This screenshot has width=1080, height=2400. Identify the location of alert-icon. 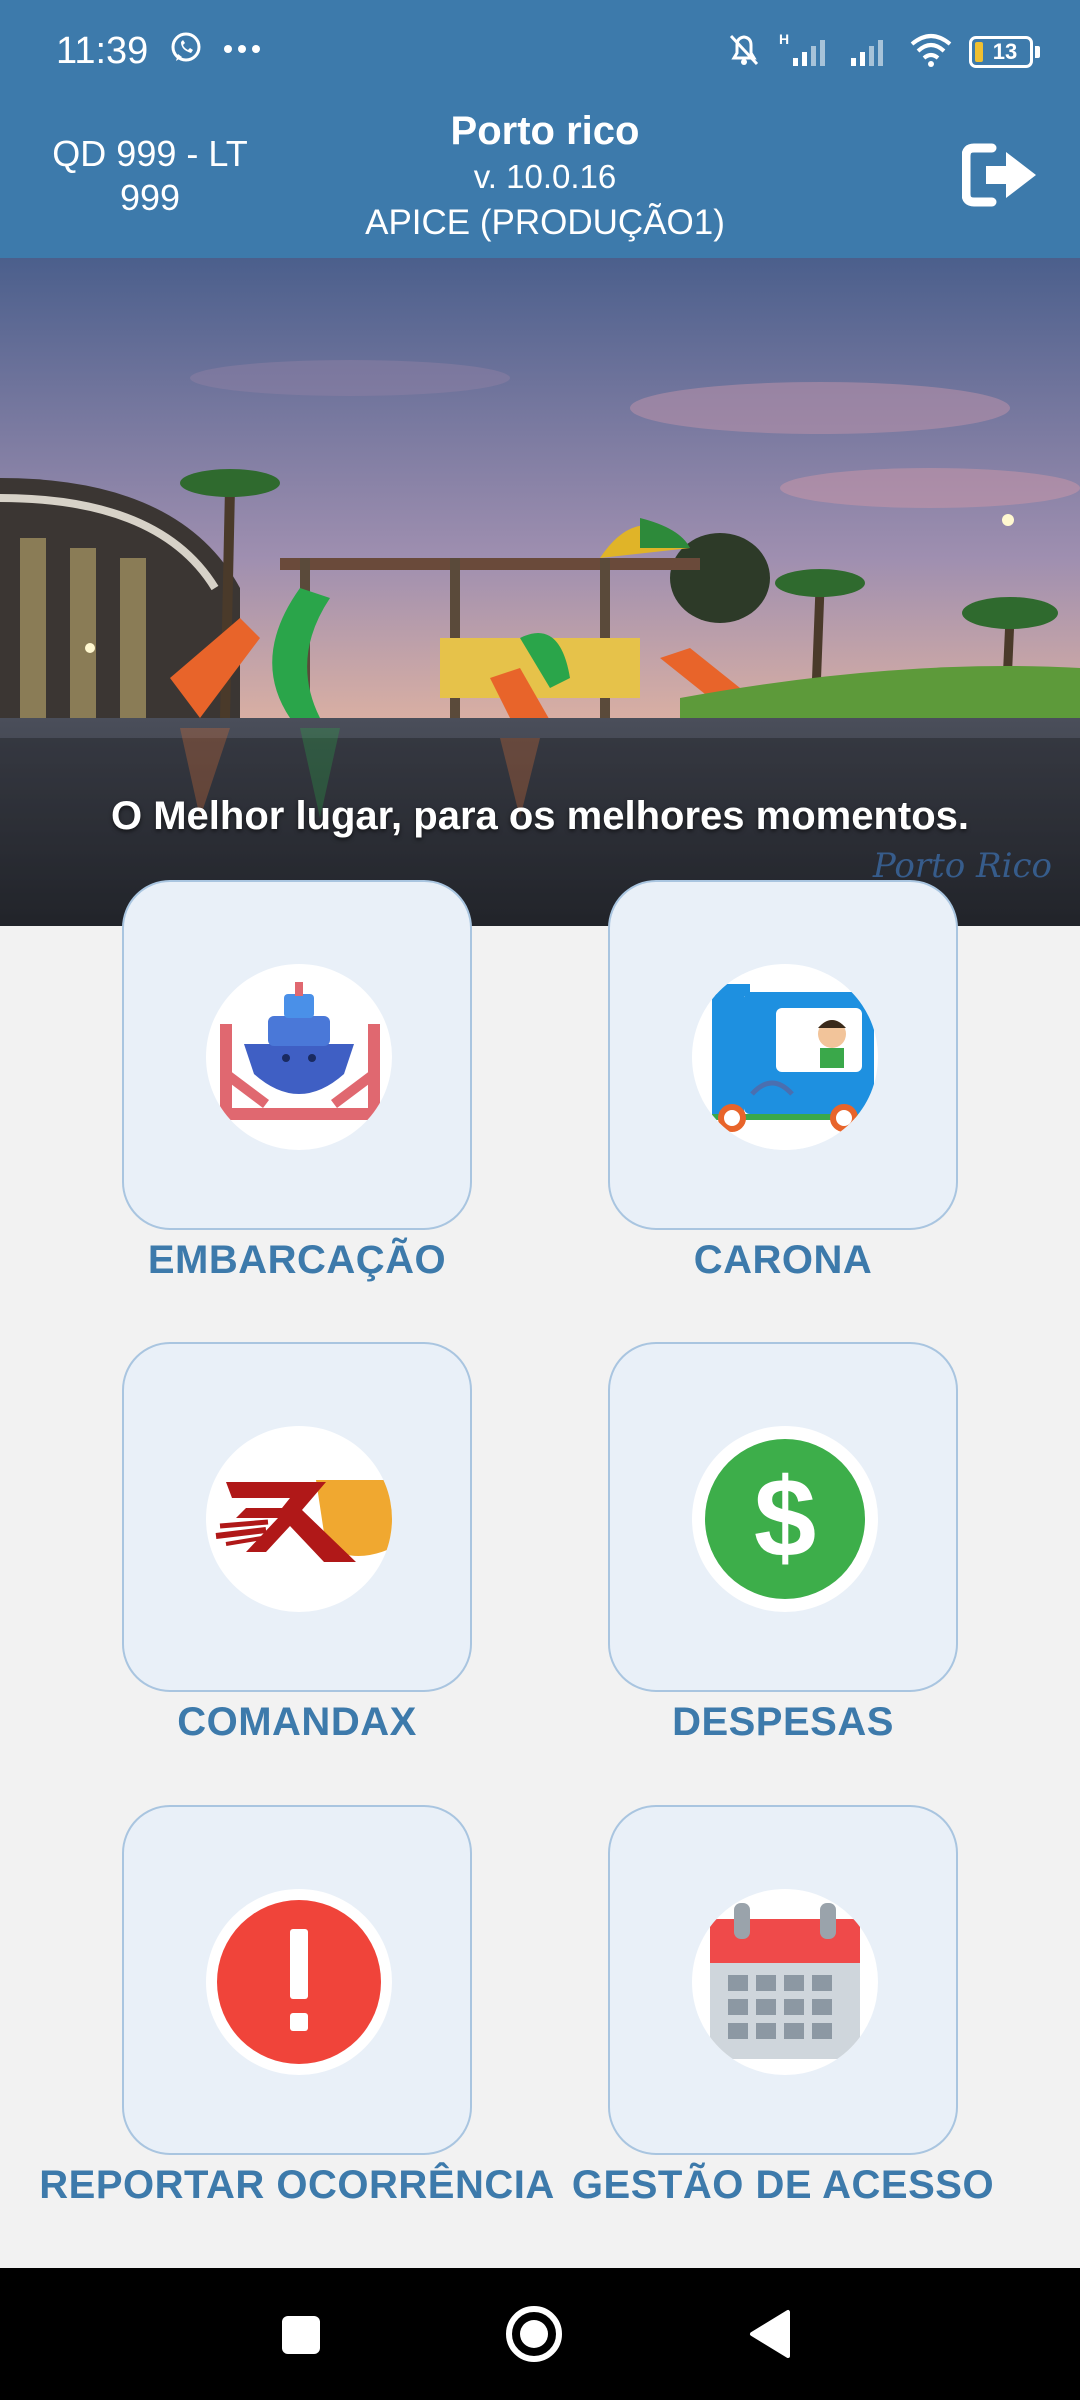
(299, 1982).